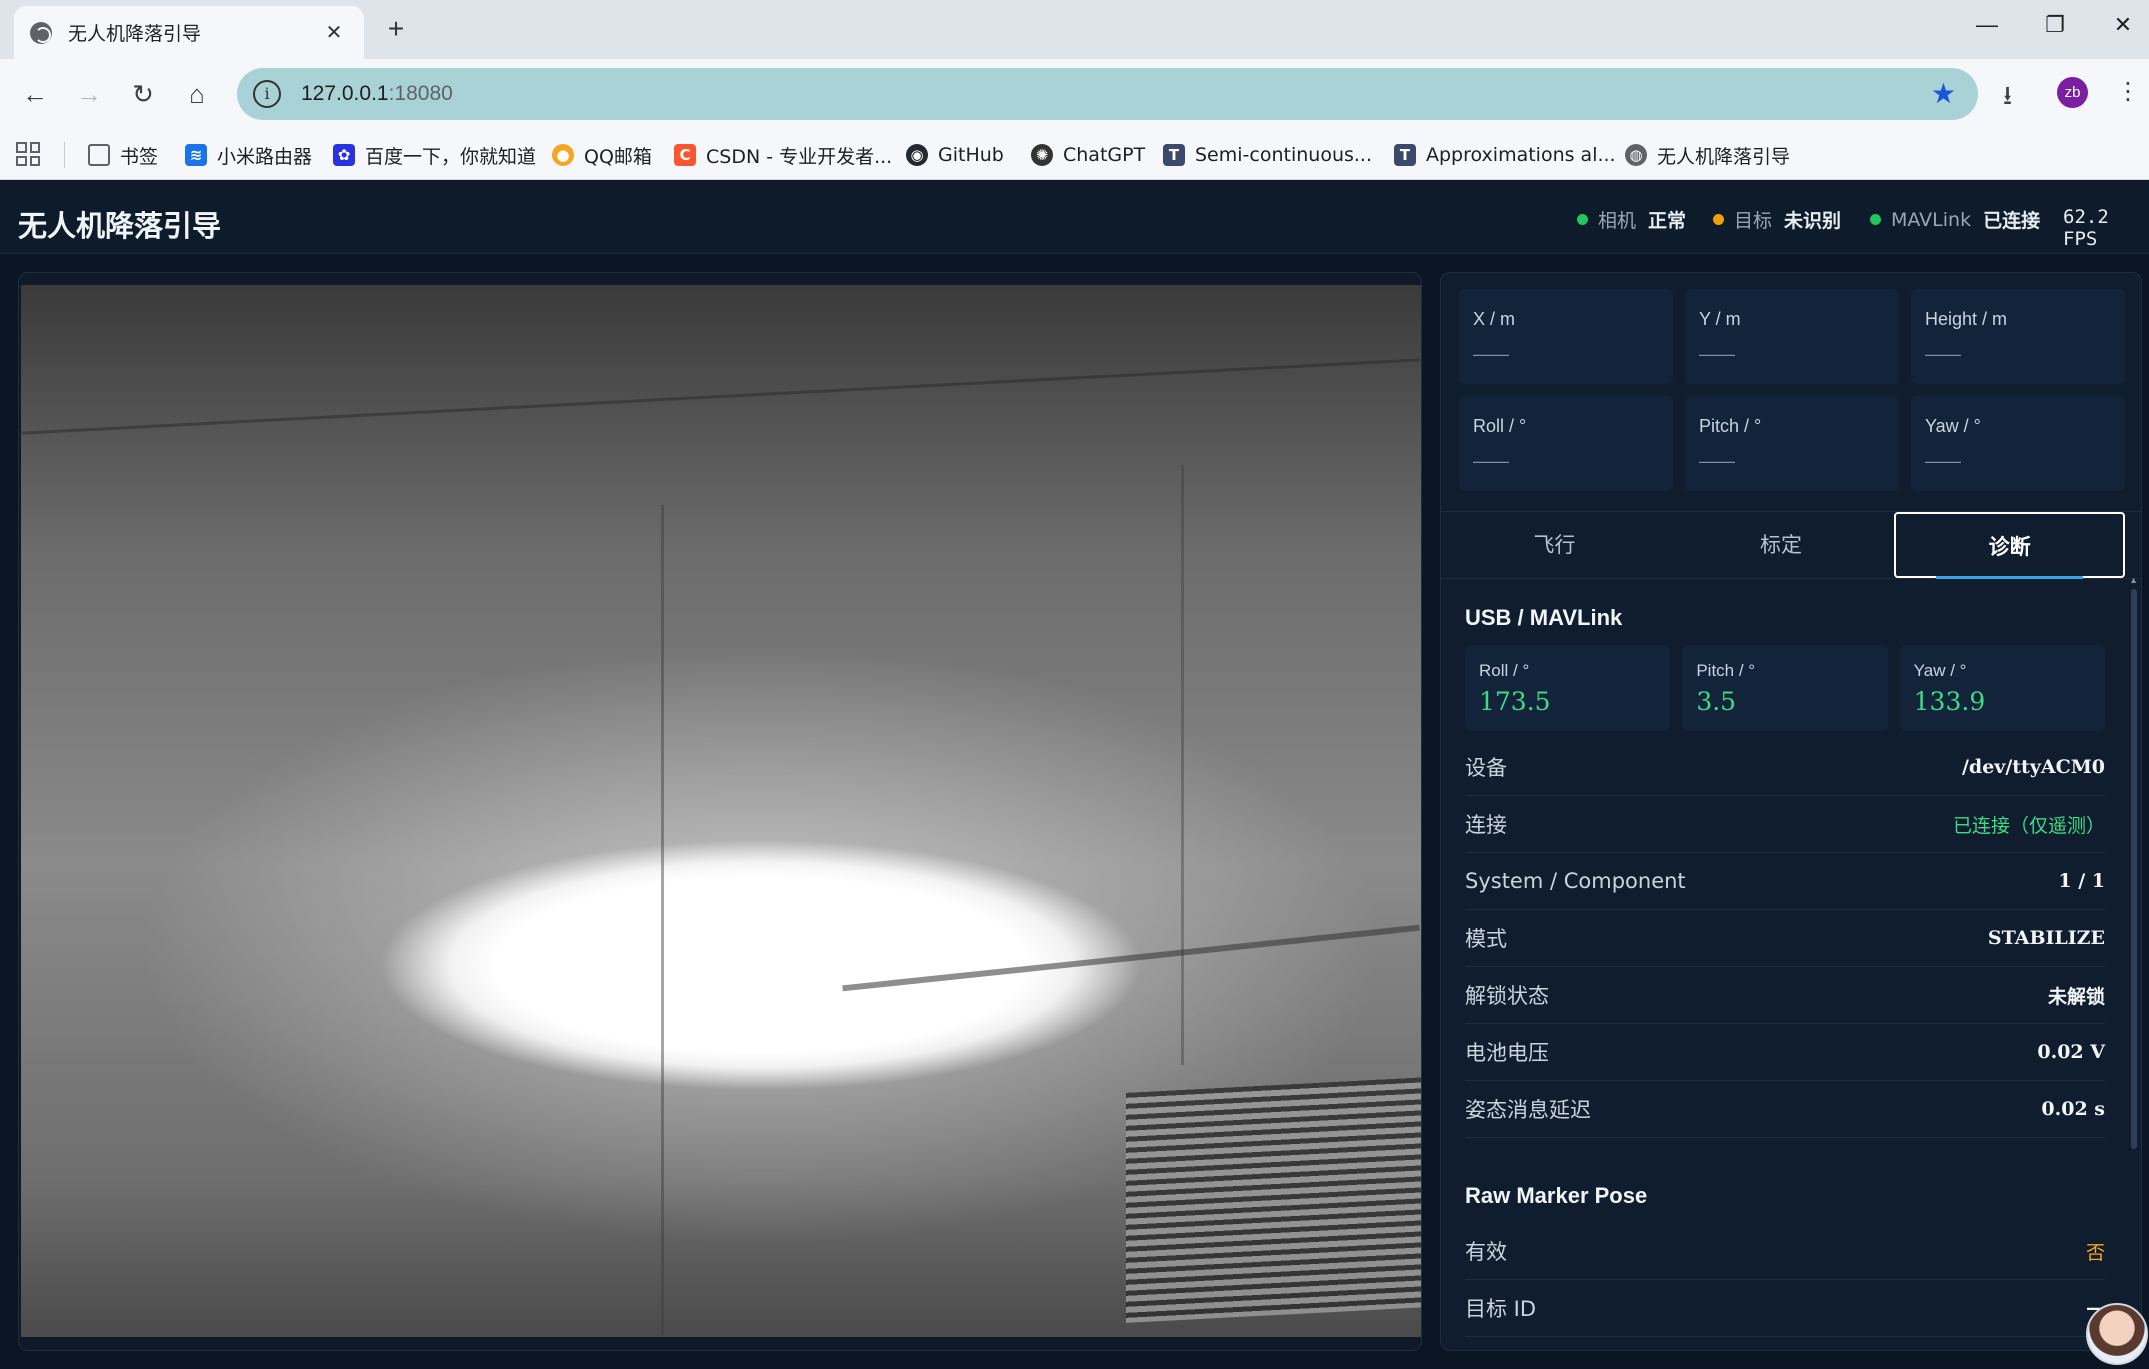 This screenshot has height=1369, width=2149. What do you see at coordinates (265, 156) in the screenshot?
I see `bookmark-label: 小米路由器` at bounding box center [265, 156].